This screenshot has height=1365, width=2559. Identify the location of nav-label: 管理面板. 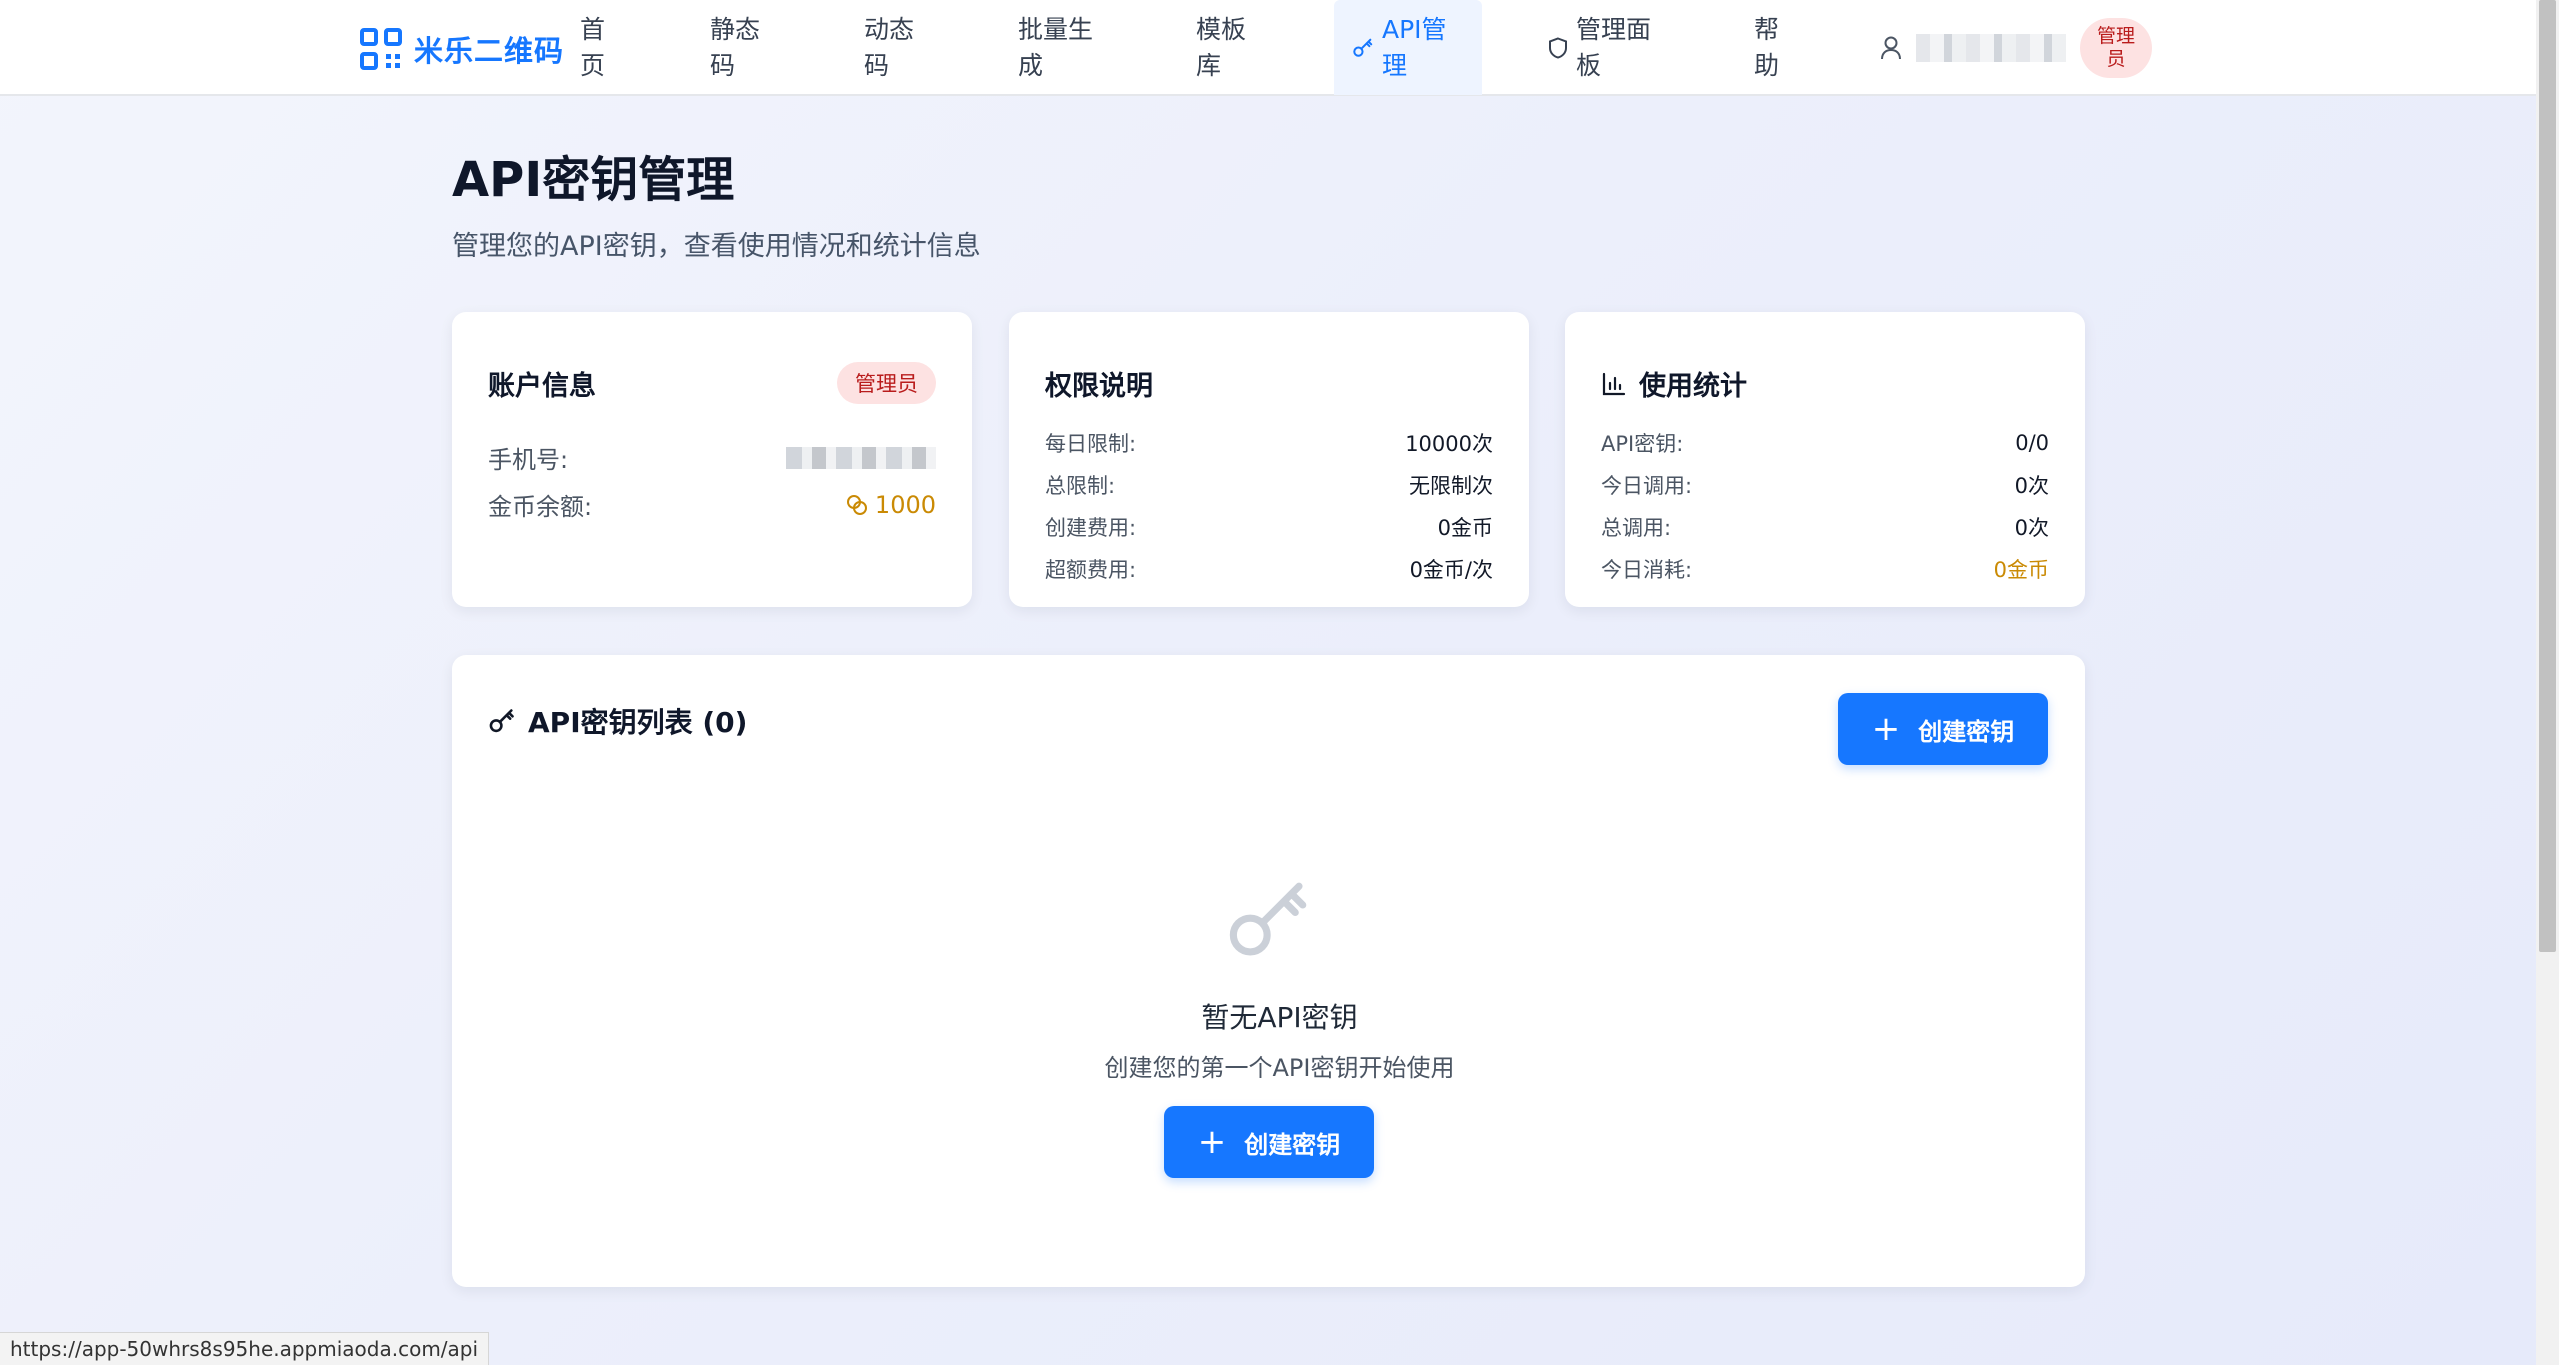
(1614, 47).